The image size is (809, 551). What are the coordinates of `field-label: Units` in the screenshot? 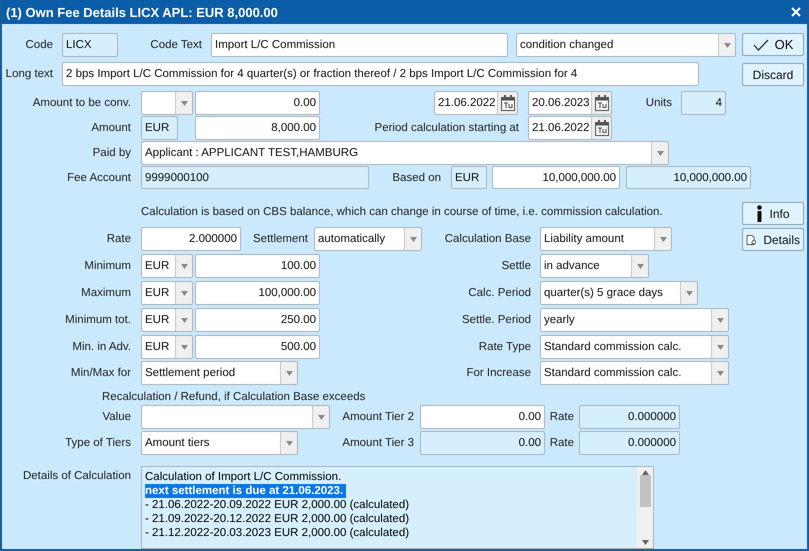 It's located at (658, 103).